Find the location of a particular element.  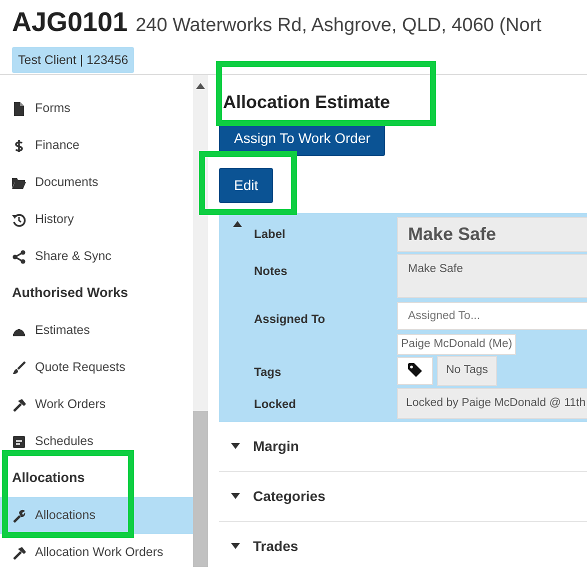

sidebar-item: Share & Sync is located at coordinates (96, 256).